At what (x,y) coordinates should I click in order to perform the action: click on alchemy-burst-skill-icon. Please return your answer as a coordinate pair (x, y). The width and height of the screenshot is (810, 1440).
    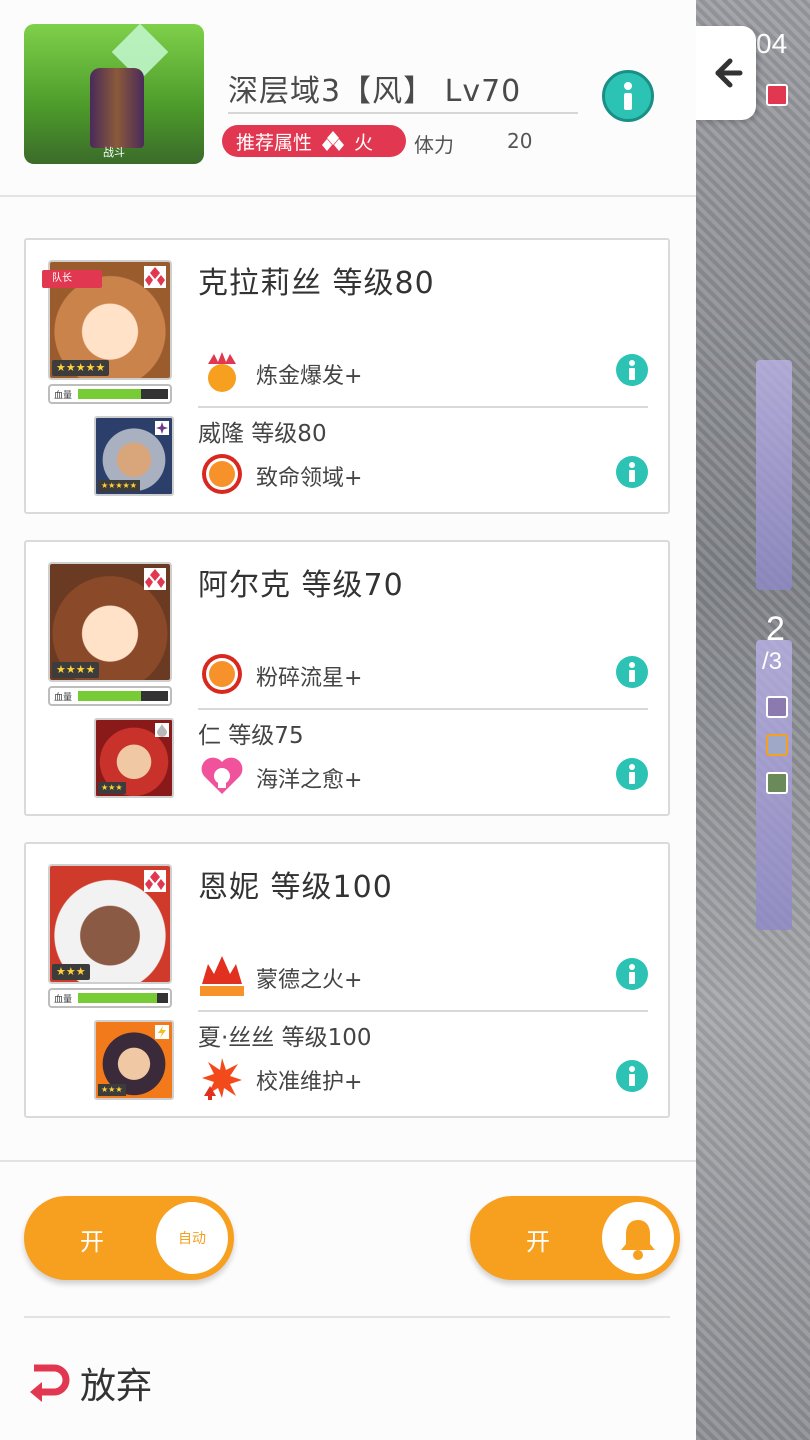
    Looking at the image, I should click on (222, 372).